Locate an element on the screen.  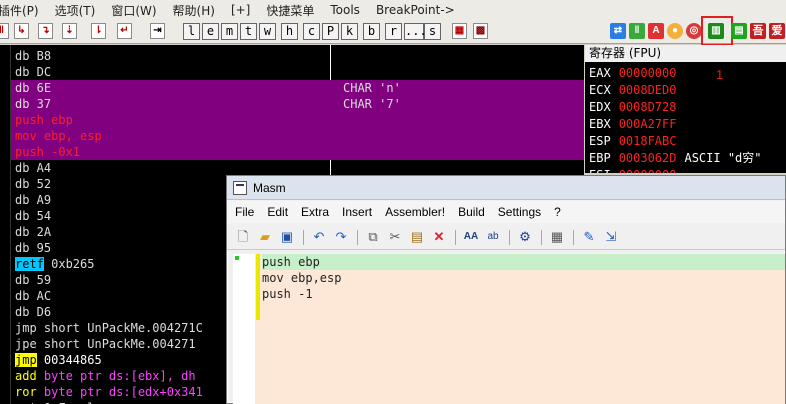
register-row: EBP 0003062D ASCII "d穷" is located at coordinates (675, 158).